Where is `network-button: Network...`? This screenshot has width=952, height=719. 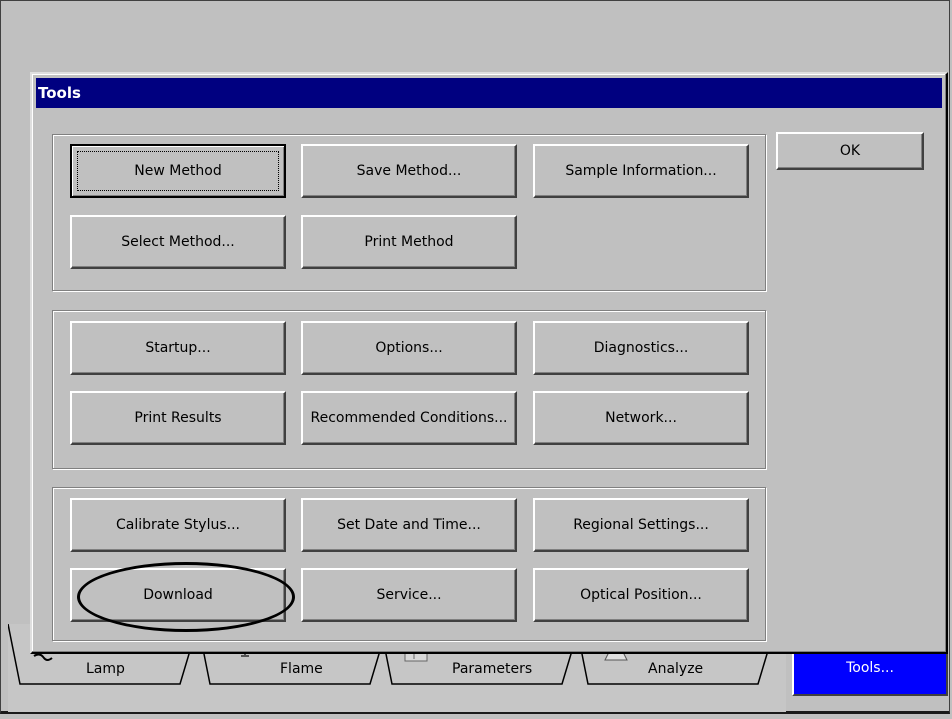 network-button: Network... is located at coordinates (641, 418).